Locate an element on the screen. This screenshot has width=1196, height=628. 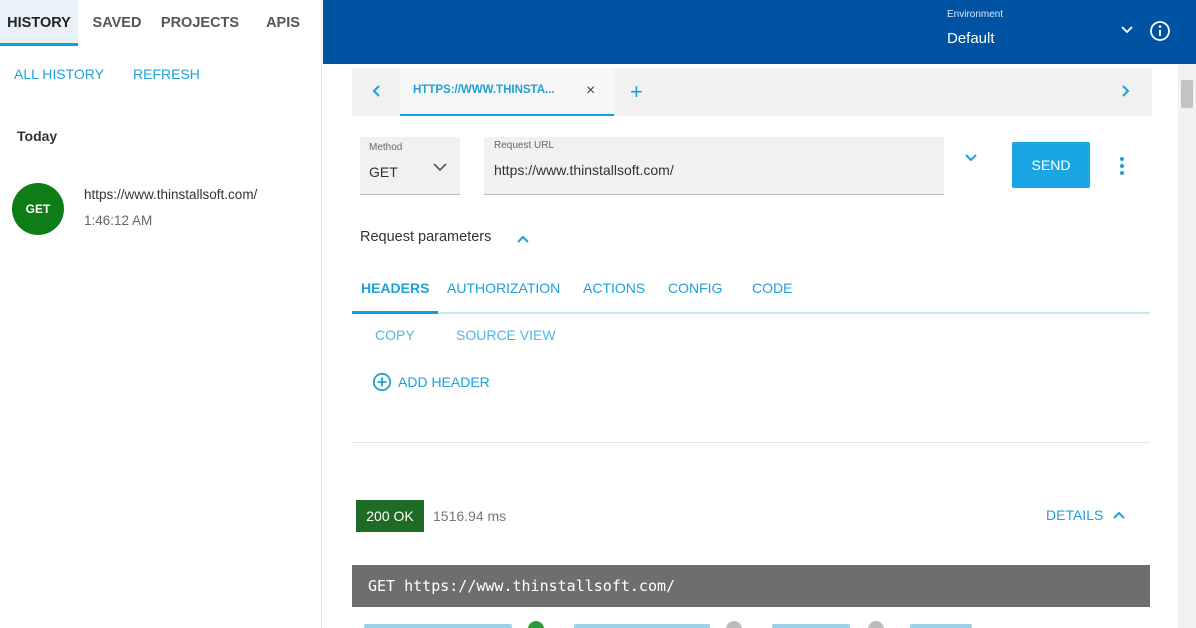
history-group-title: Today is located at coordinates (37, 136).